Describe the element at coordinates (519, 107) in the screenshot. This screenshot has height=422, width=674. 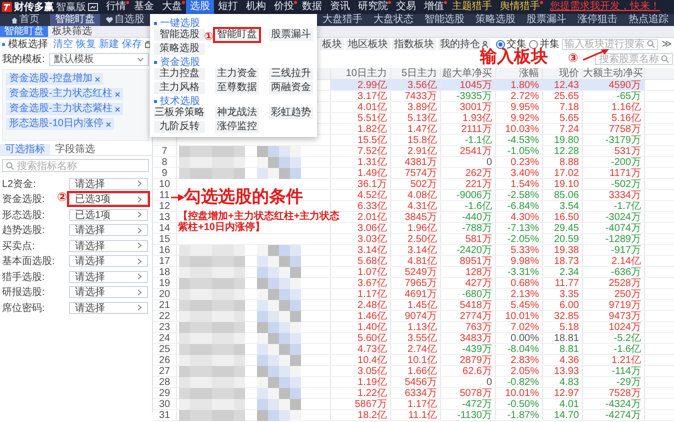
I see `table-cell: 9.95%` at that location.